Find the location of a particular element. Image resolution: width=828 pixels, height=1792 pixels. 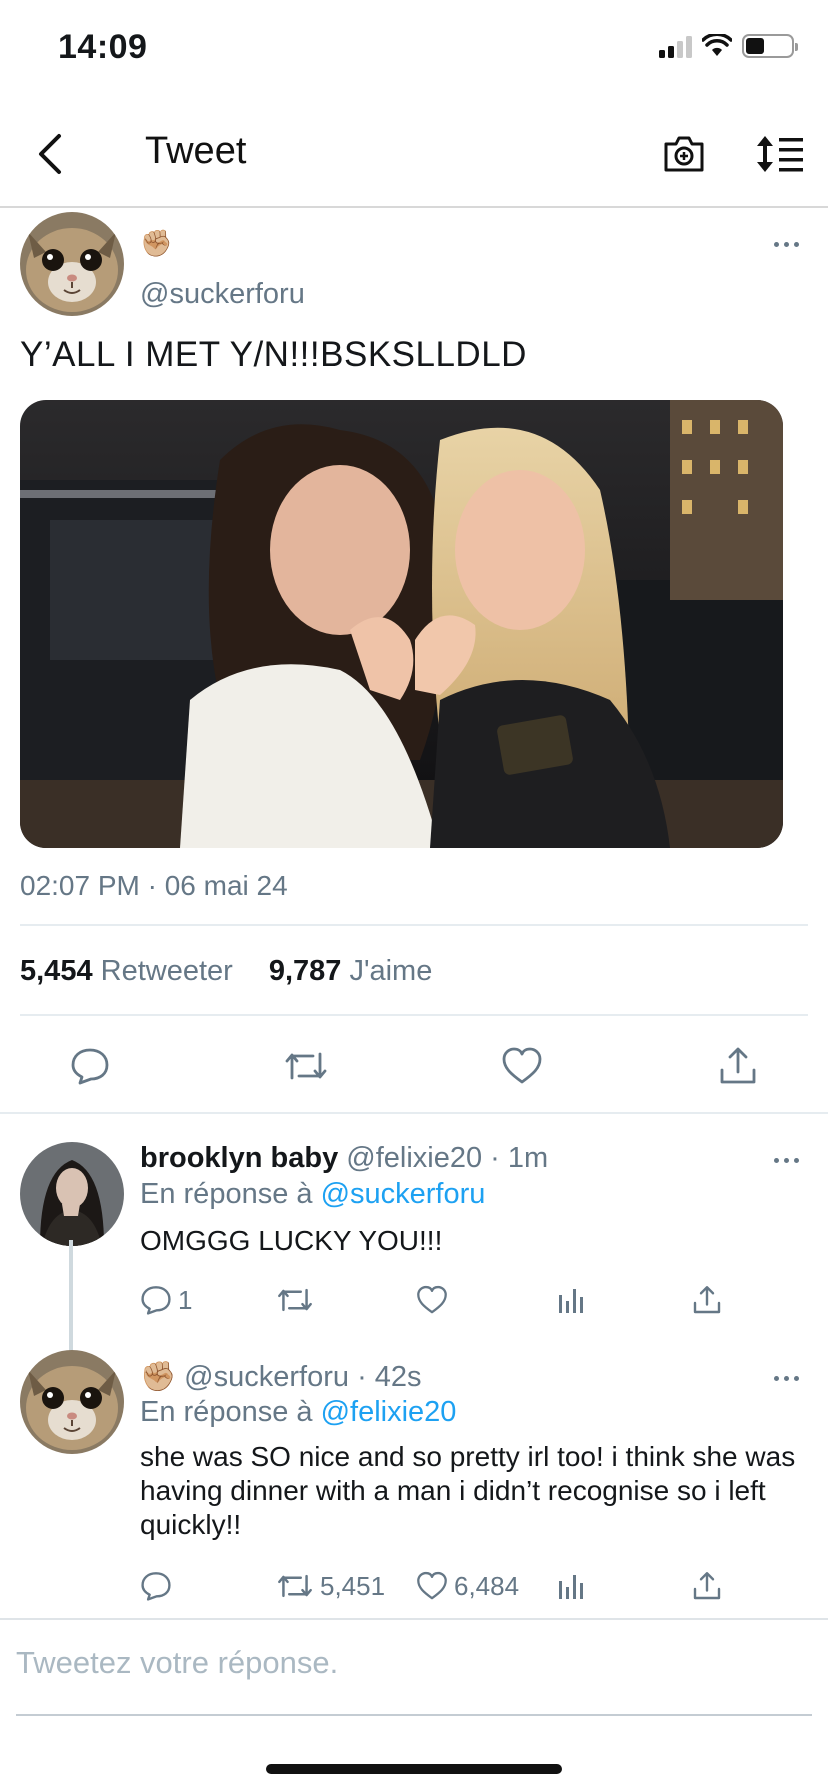

reply-context: En réponse à @felixie20 is located at coordinates (298, 1412).